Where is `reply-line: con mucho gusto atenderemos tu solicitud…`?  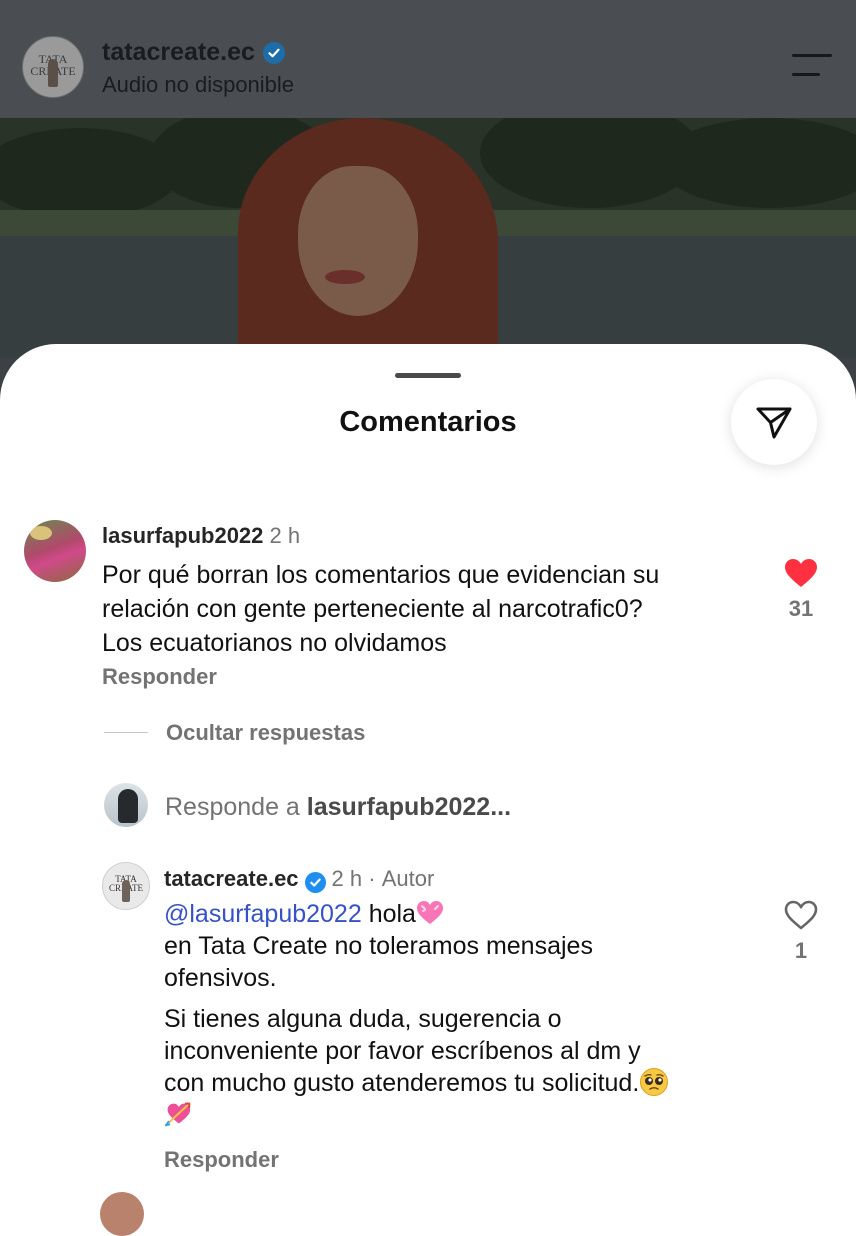
reply-line: con mucho gusto atenderemos tu solicitud… is located at coordinates (464, 1083).